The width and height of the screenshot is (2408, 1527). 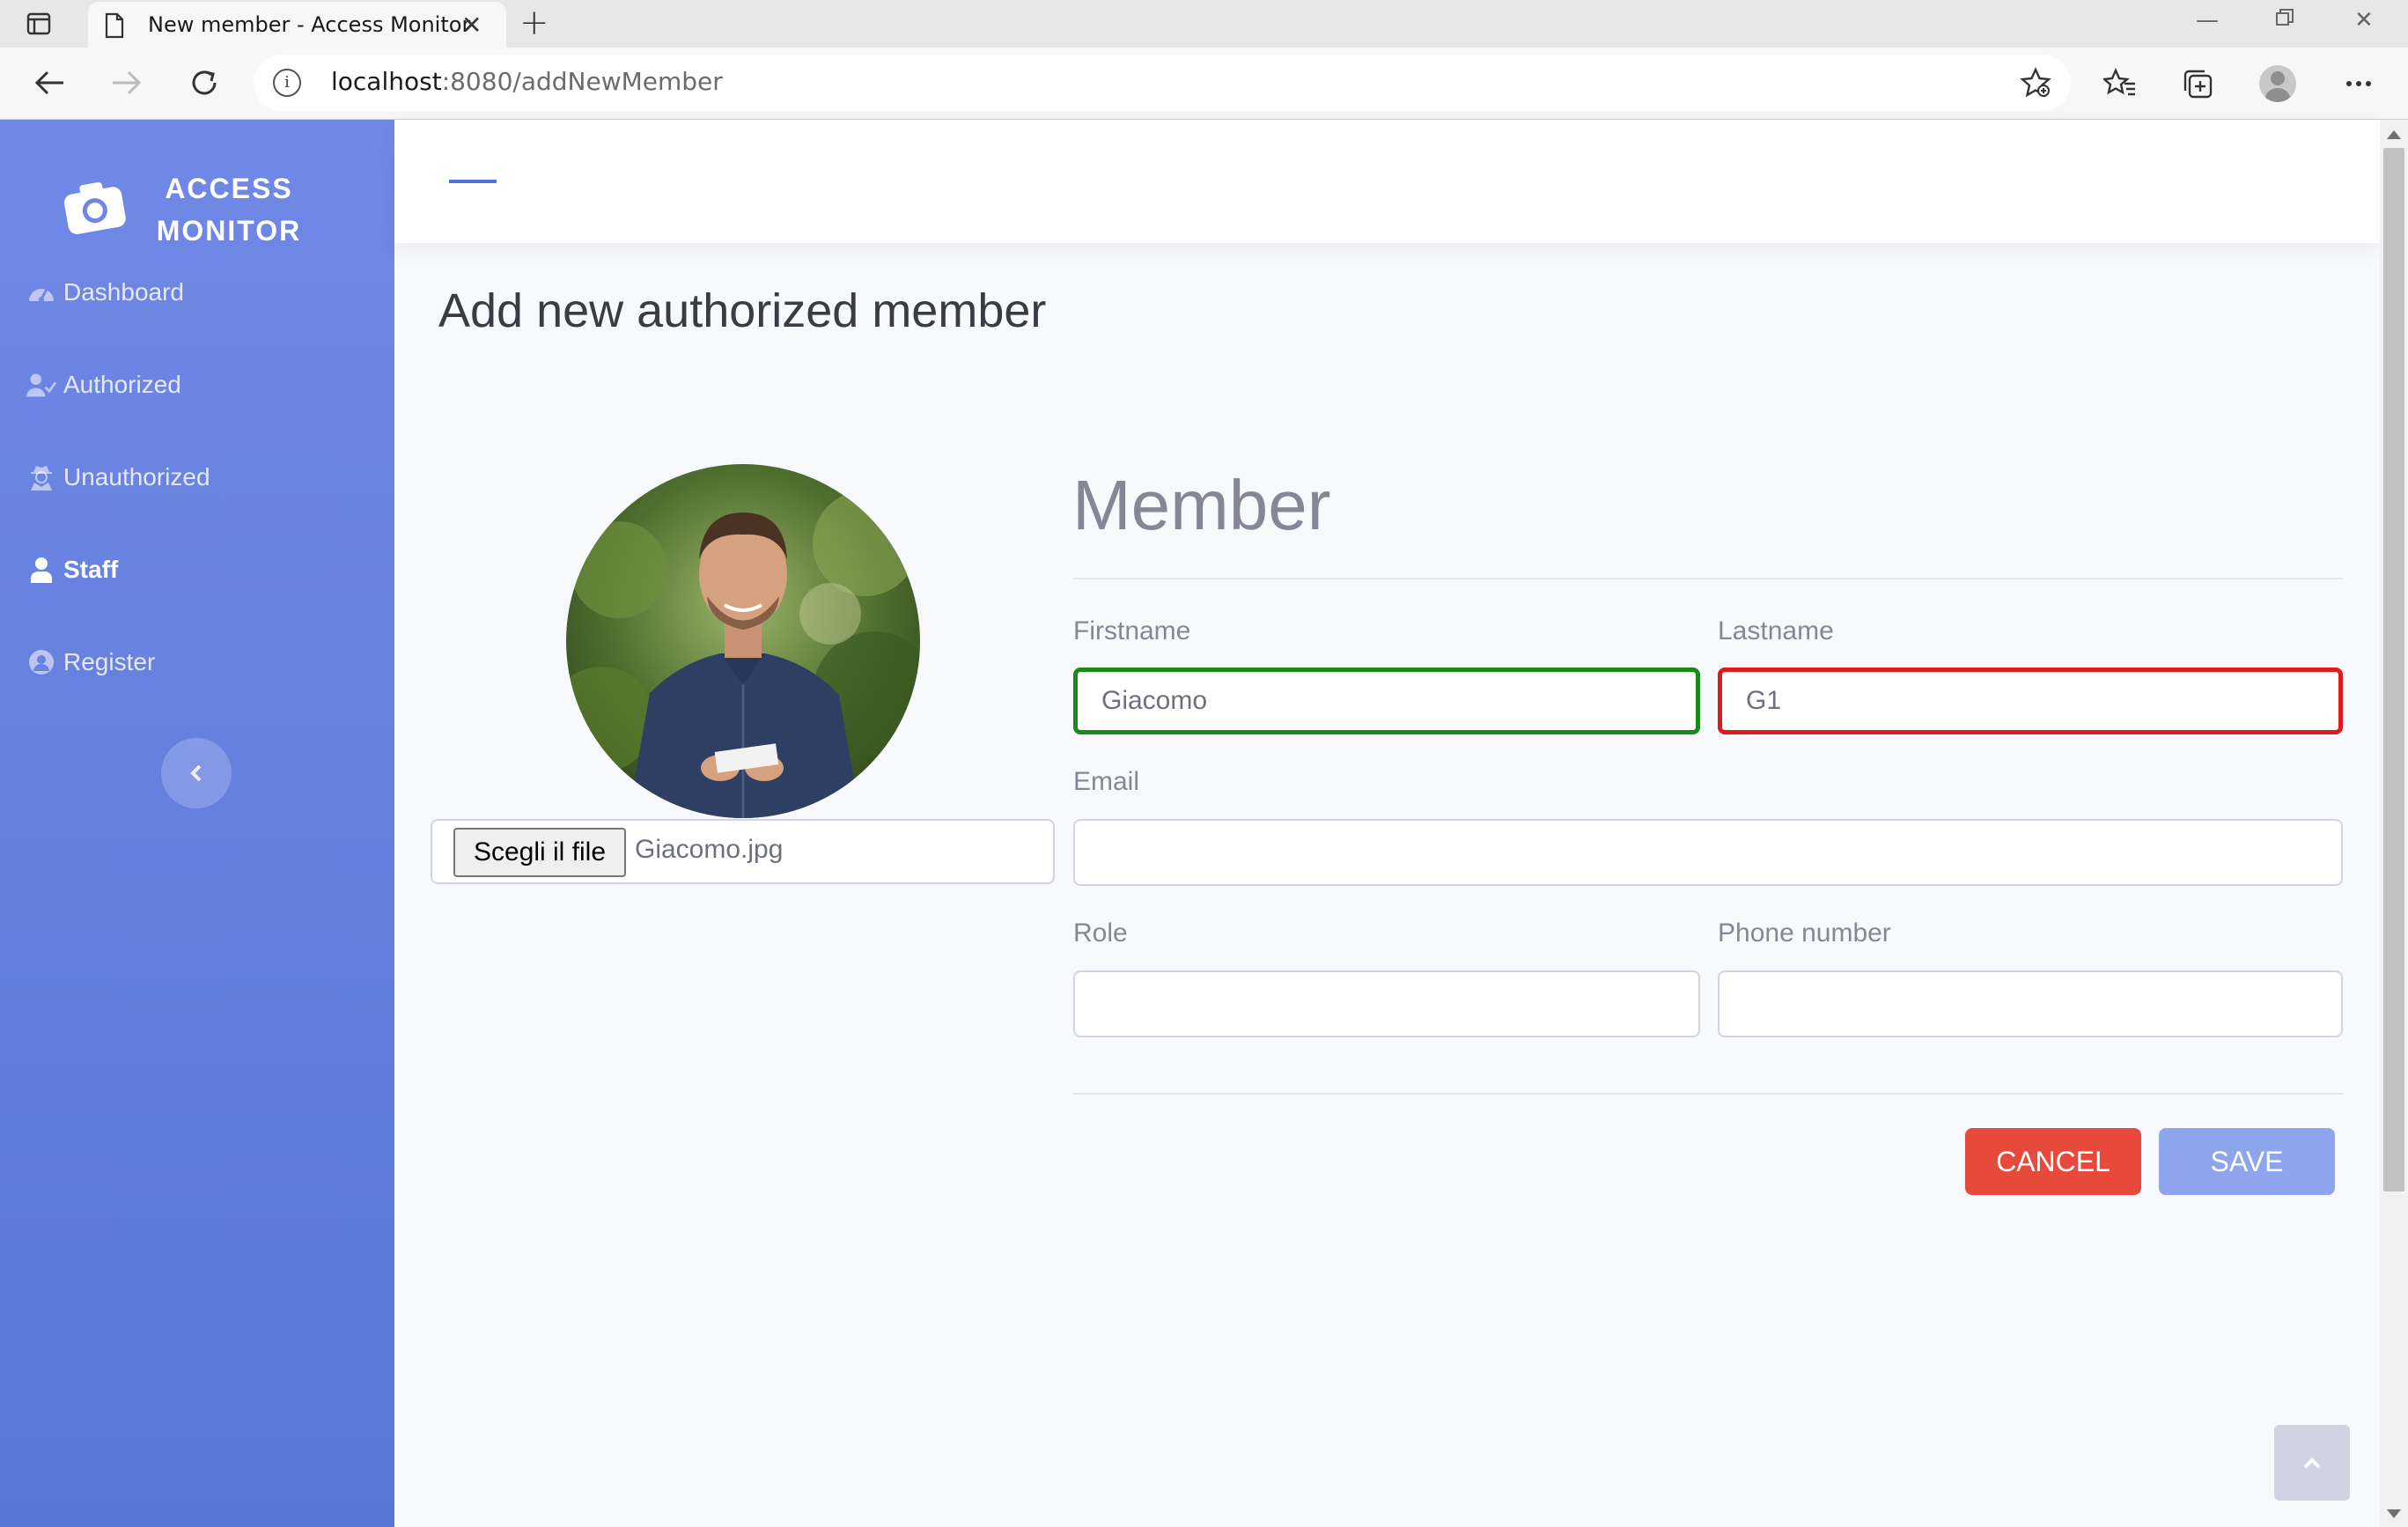 I want to click on brand-line-1: ACCESS, so click(x=229, y=188).